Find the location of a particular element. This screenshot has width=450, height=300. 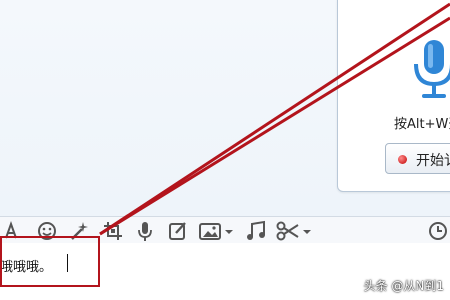

start-voice-button-label: 开始讠 is located at coordinates (433, 161).